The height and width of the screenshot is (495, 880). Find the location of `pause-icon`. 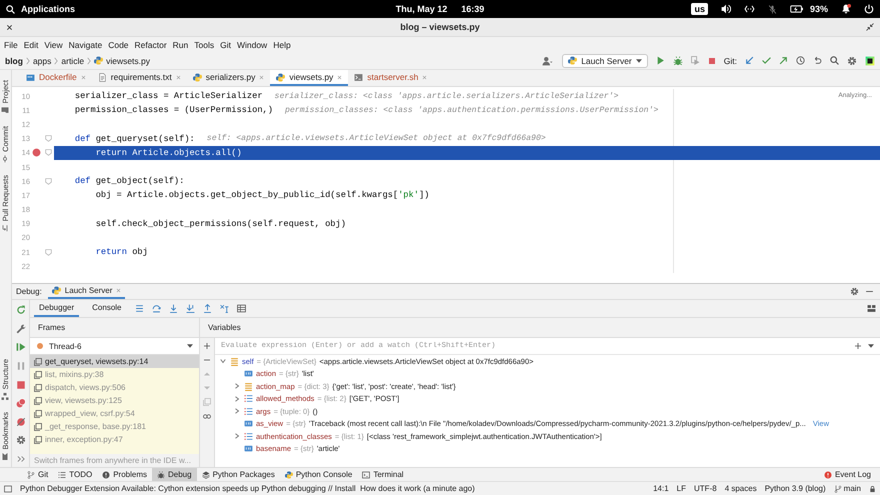

pause-icon is located at coordinates (21, 365).